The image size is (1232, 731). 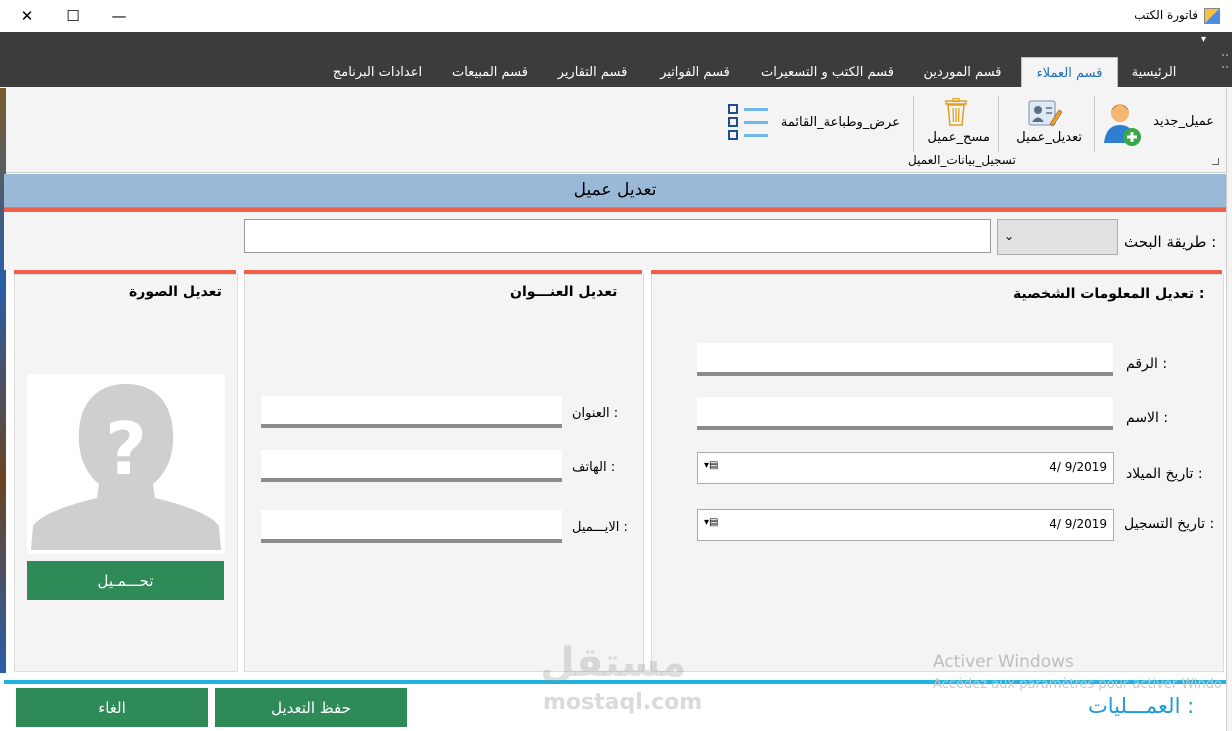 I want to click on view-print-list-button: عرض_وطباعة_القائمة, so click(x=816, y=122).